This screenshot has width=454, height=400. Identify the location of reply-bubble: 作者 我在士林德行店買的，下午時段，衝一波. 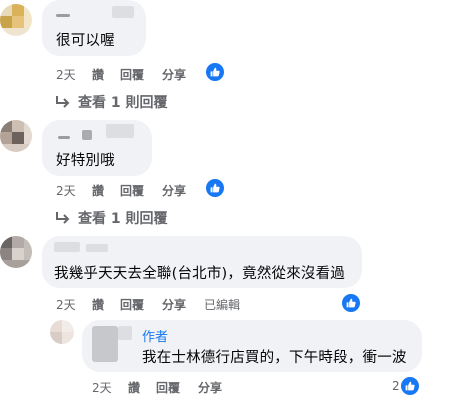
(252, 346).